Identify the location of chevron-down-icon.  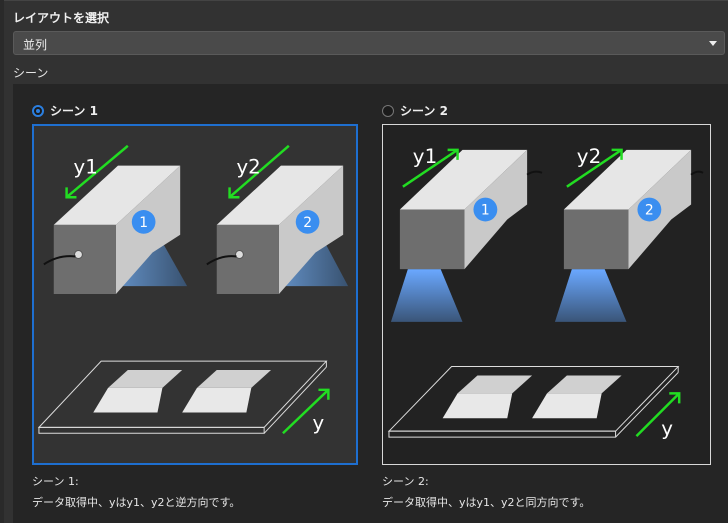
(713, 43).